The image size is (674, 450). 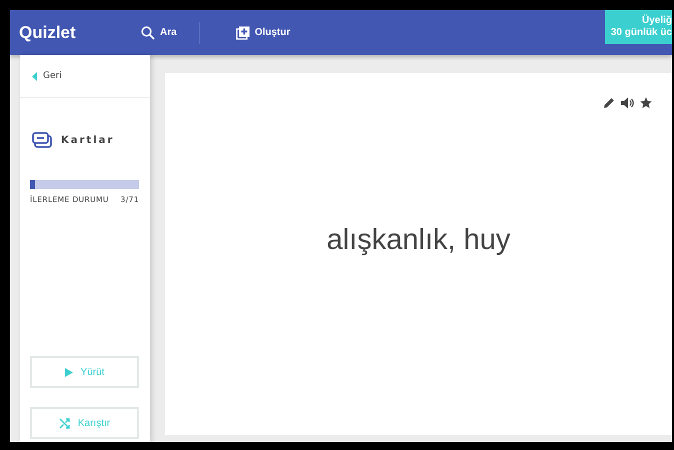 What do you see at coordinates (80, 32) in the screenshot?
I see `logo: Quizlet` at bounding box center [80, 32].